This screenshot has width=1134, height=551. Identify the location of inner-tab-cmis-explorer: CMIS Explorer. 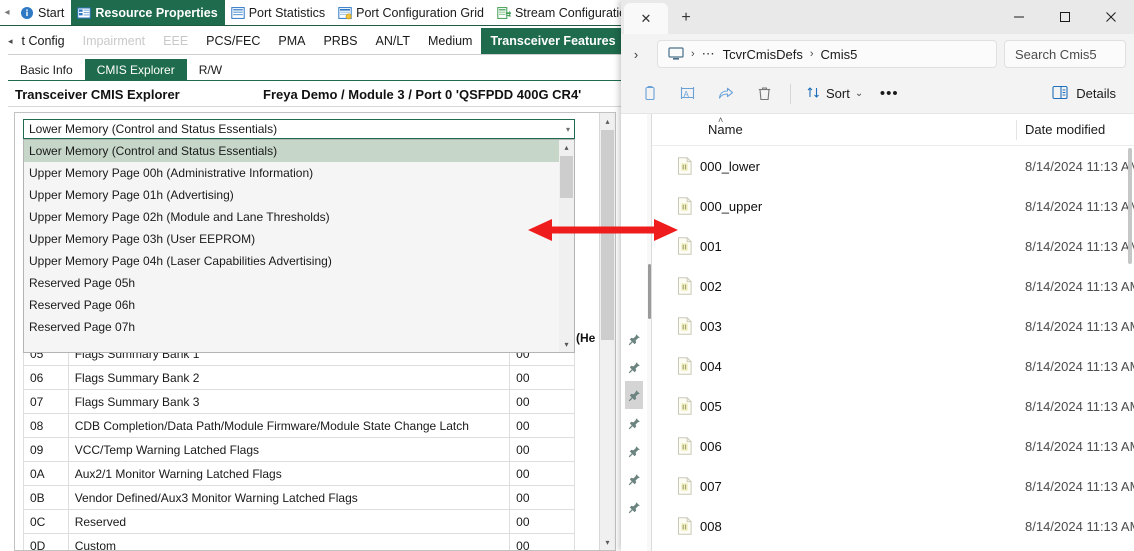
(135, 69).